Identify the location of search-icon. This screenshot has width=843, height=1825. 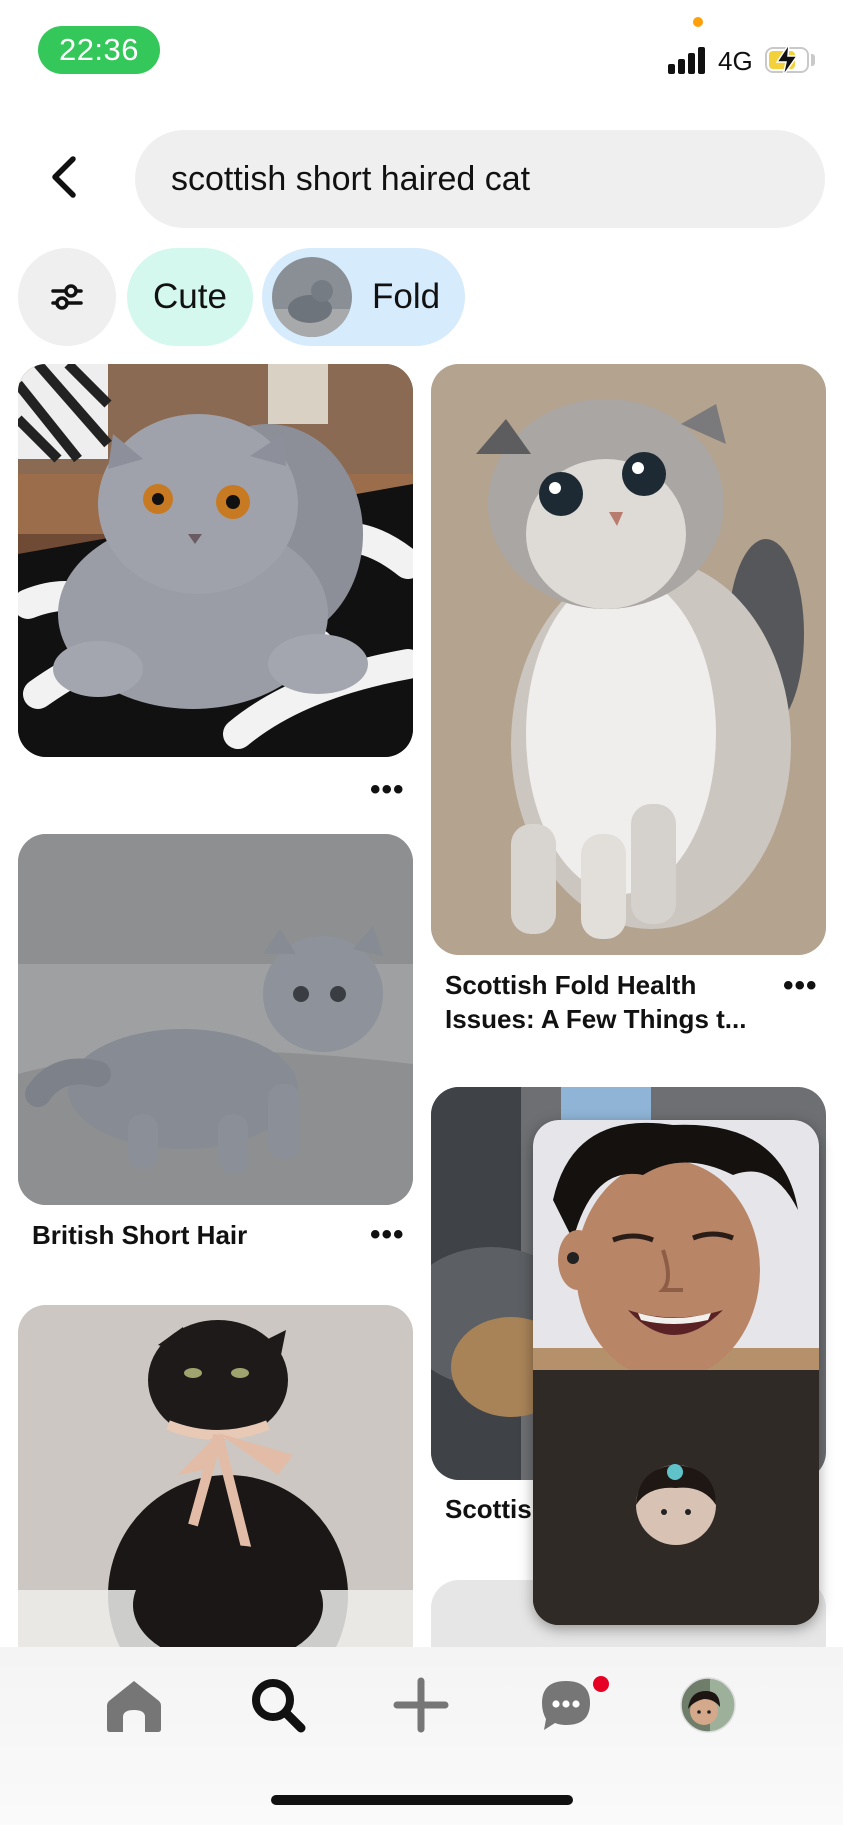
(279, 1706).